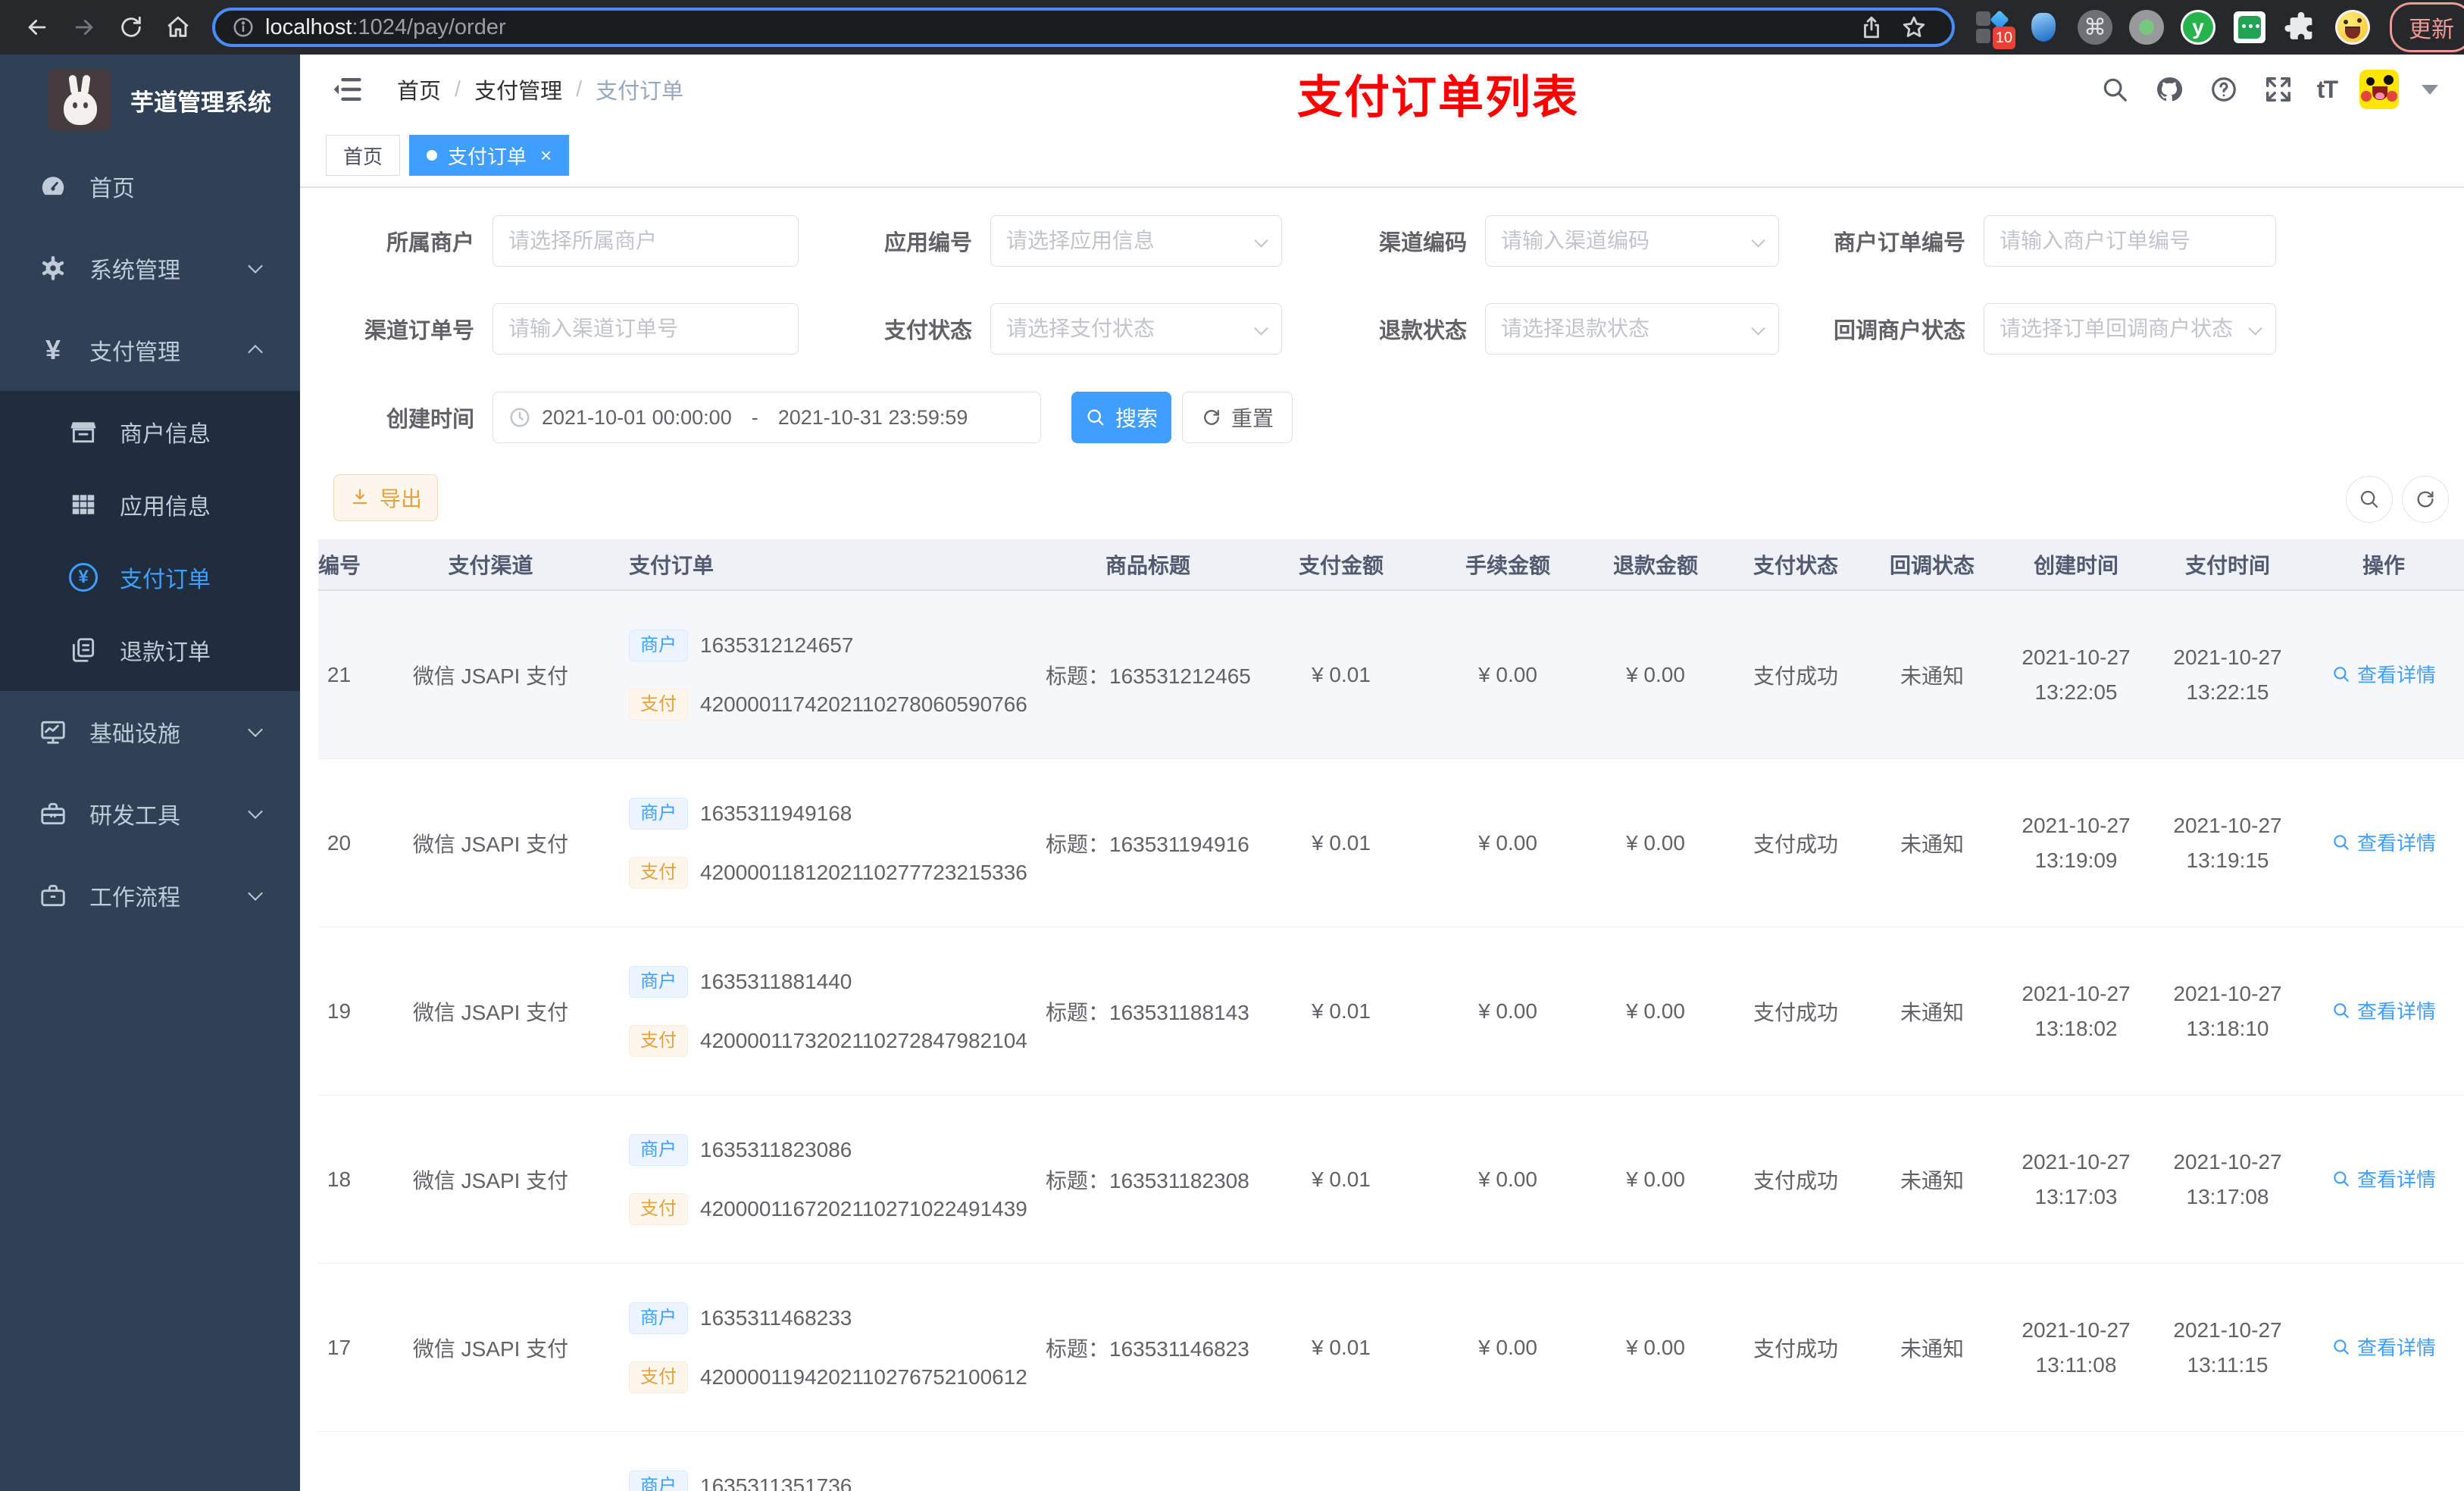 Image resolution: width=2464 pixels, height=1491 pixels. What do you see at coordinates (1148, 1012) in the screenshot?
I see `cell-title: 标题：1635311881439` at bounding box center [1148, 1012].